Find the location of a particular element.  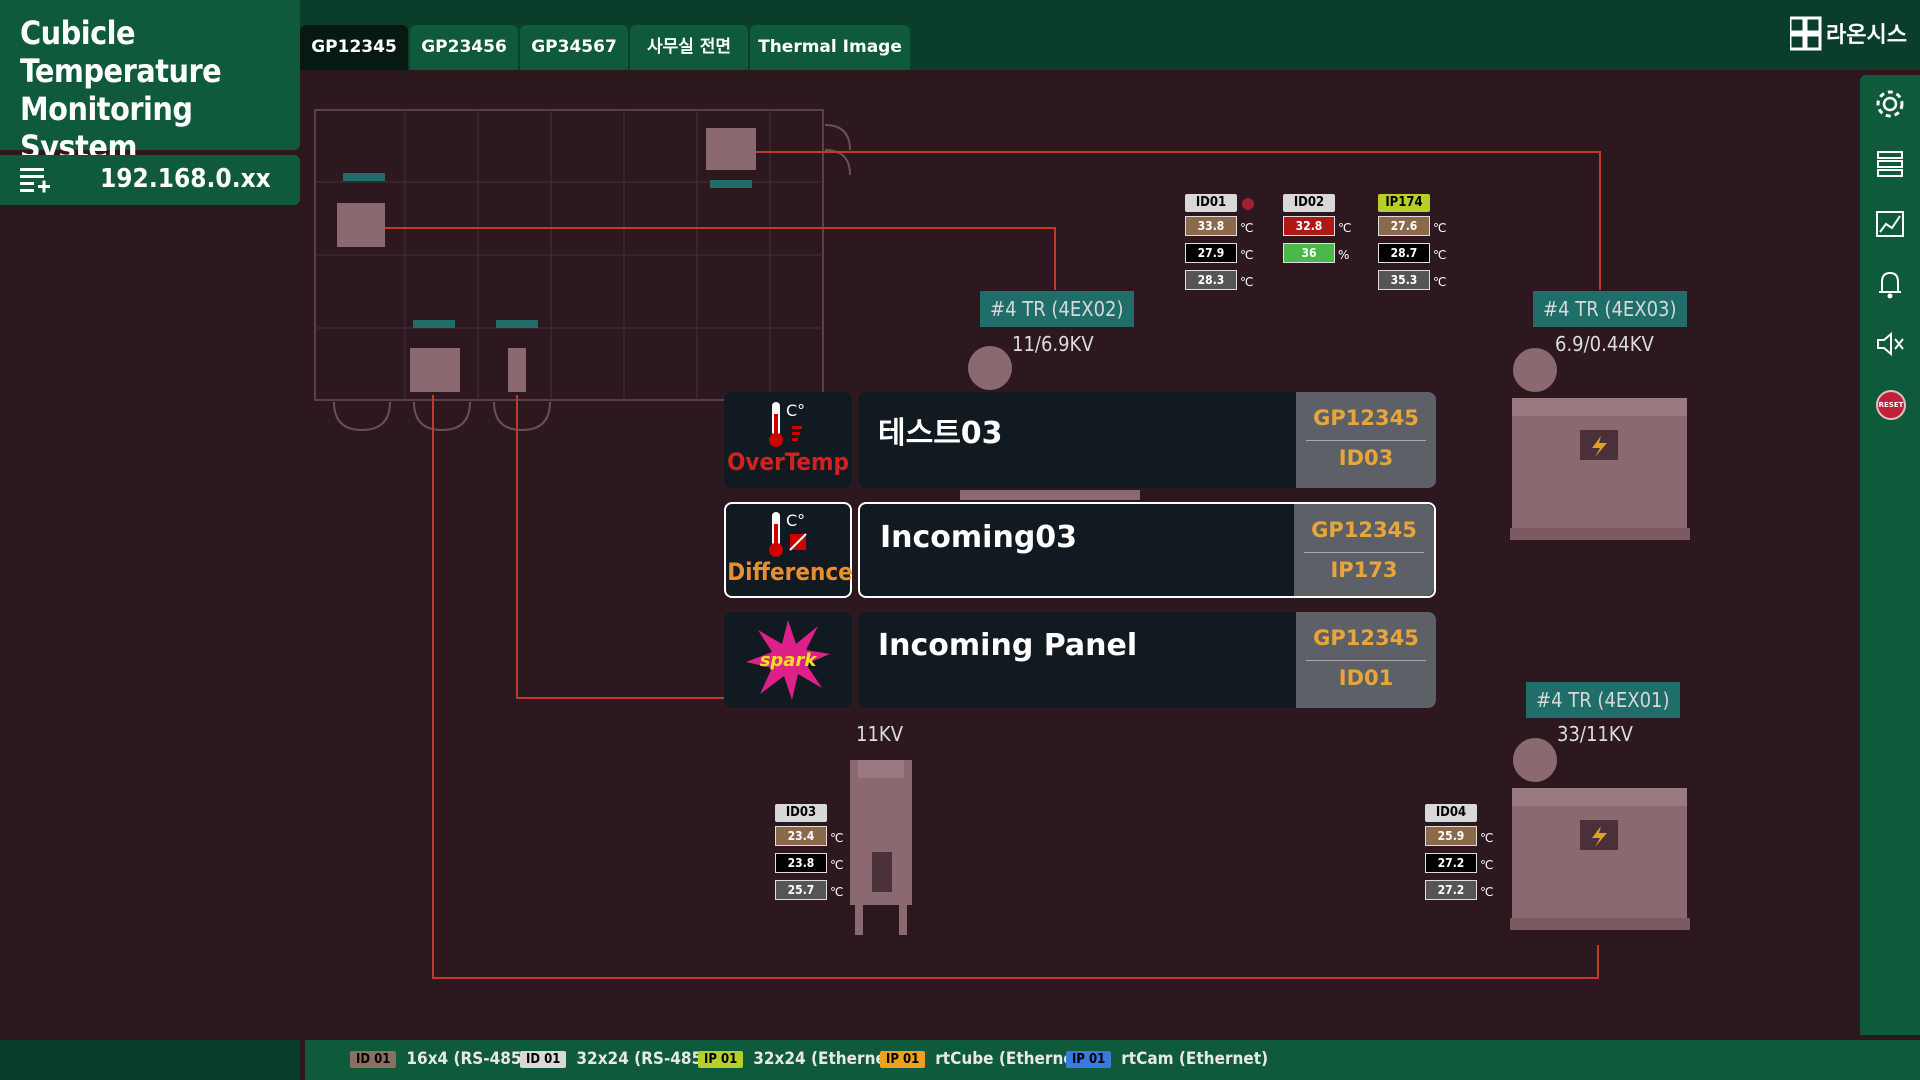

spark-label: spark is located at coordinates (789, 660).